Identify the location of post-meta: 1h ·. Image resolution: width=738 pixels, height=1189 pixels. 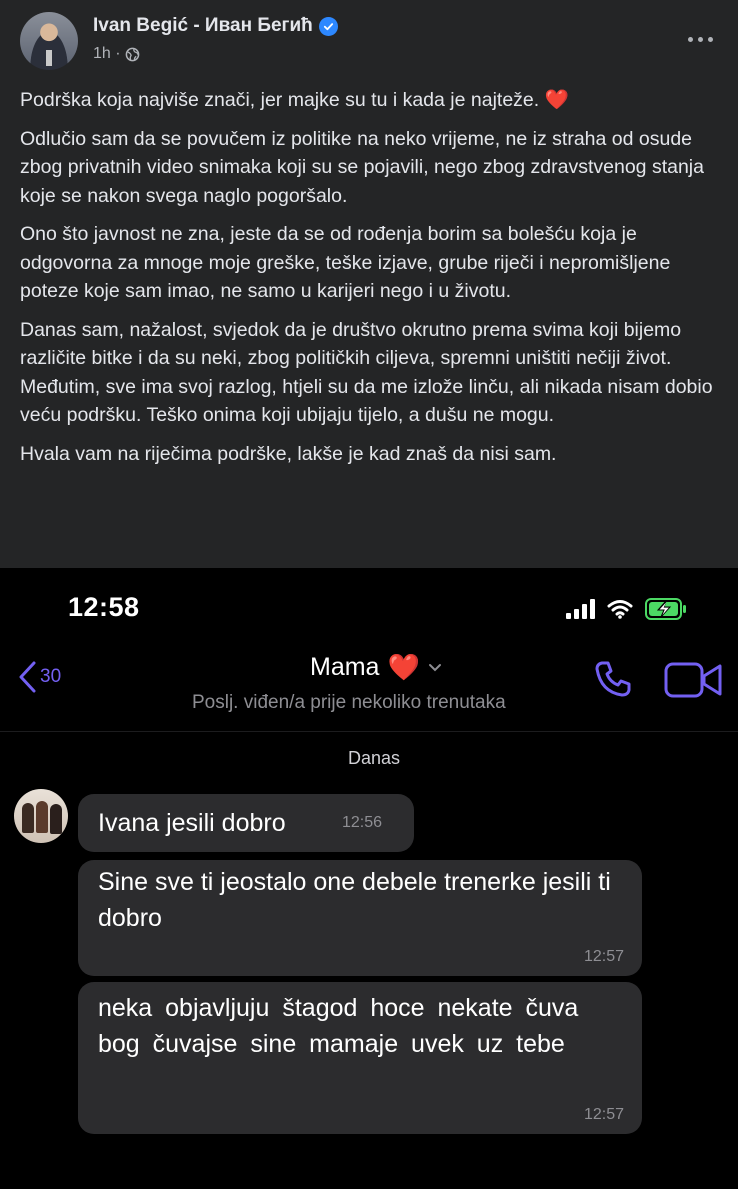
(116, 54).